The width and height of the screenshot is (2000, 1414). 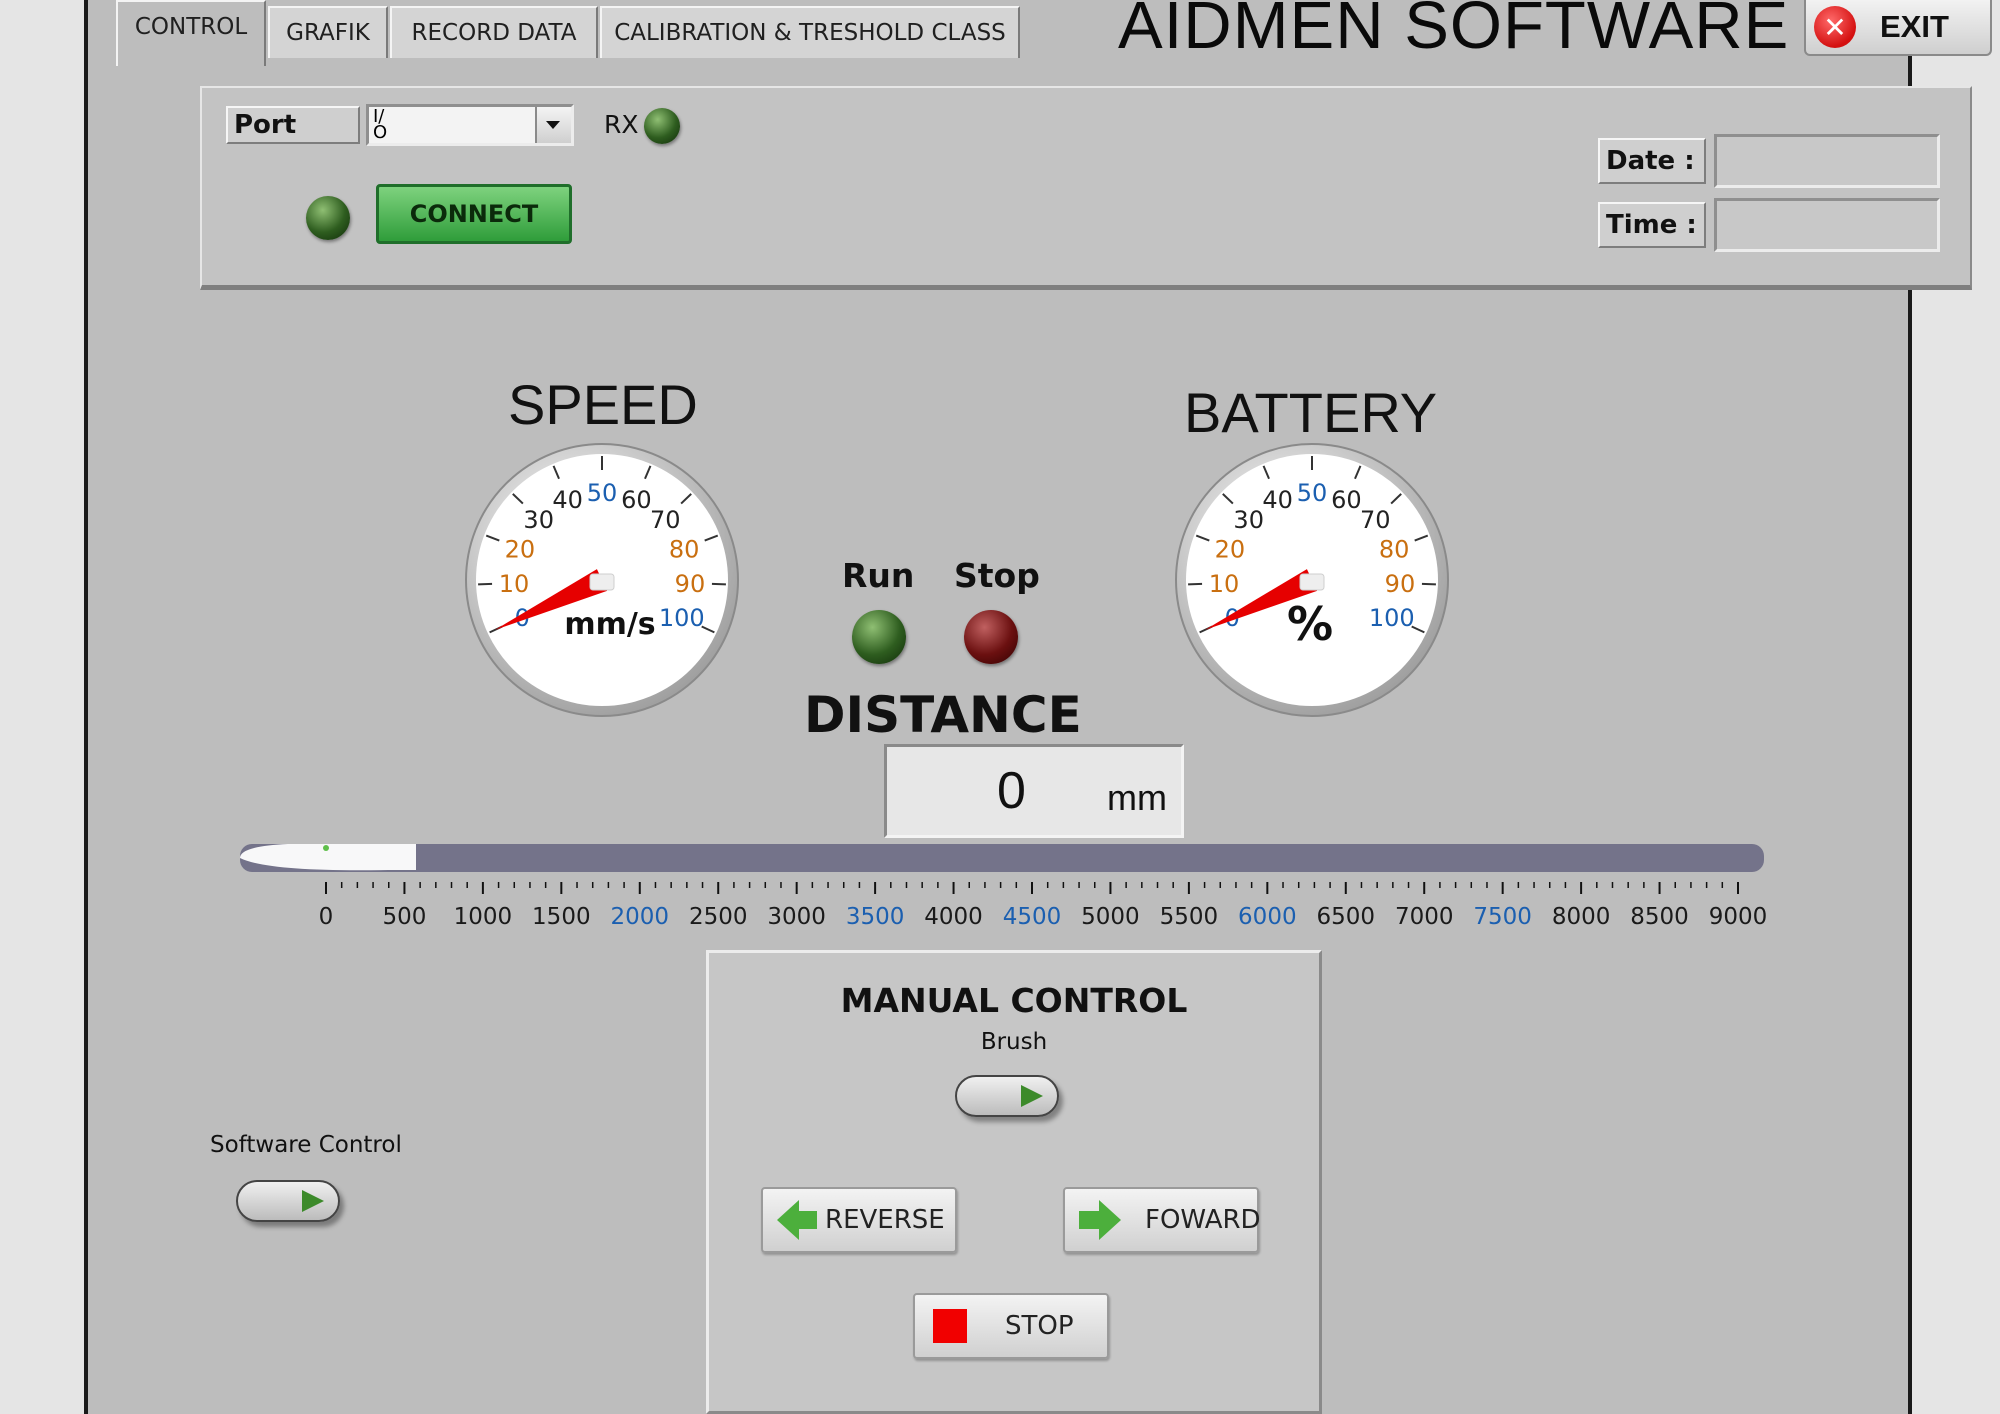 I want to click on port-label: Port, so click(x=293, y=125).